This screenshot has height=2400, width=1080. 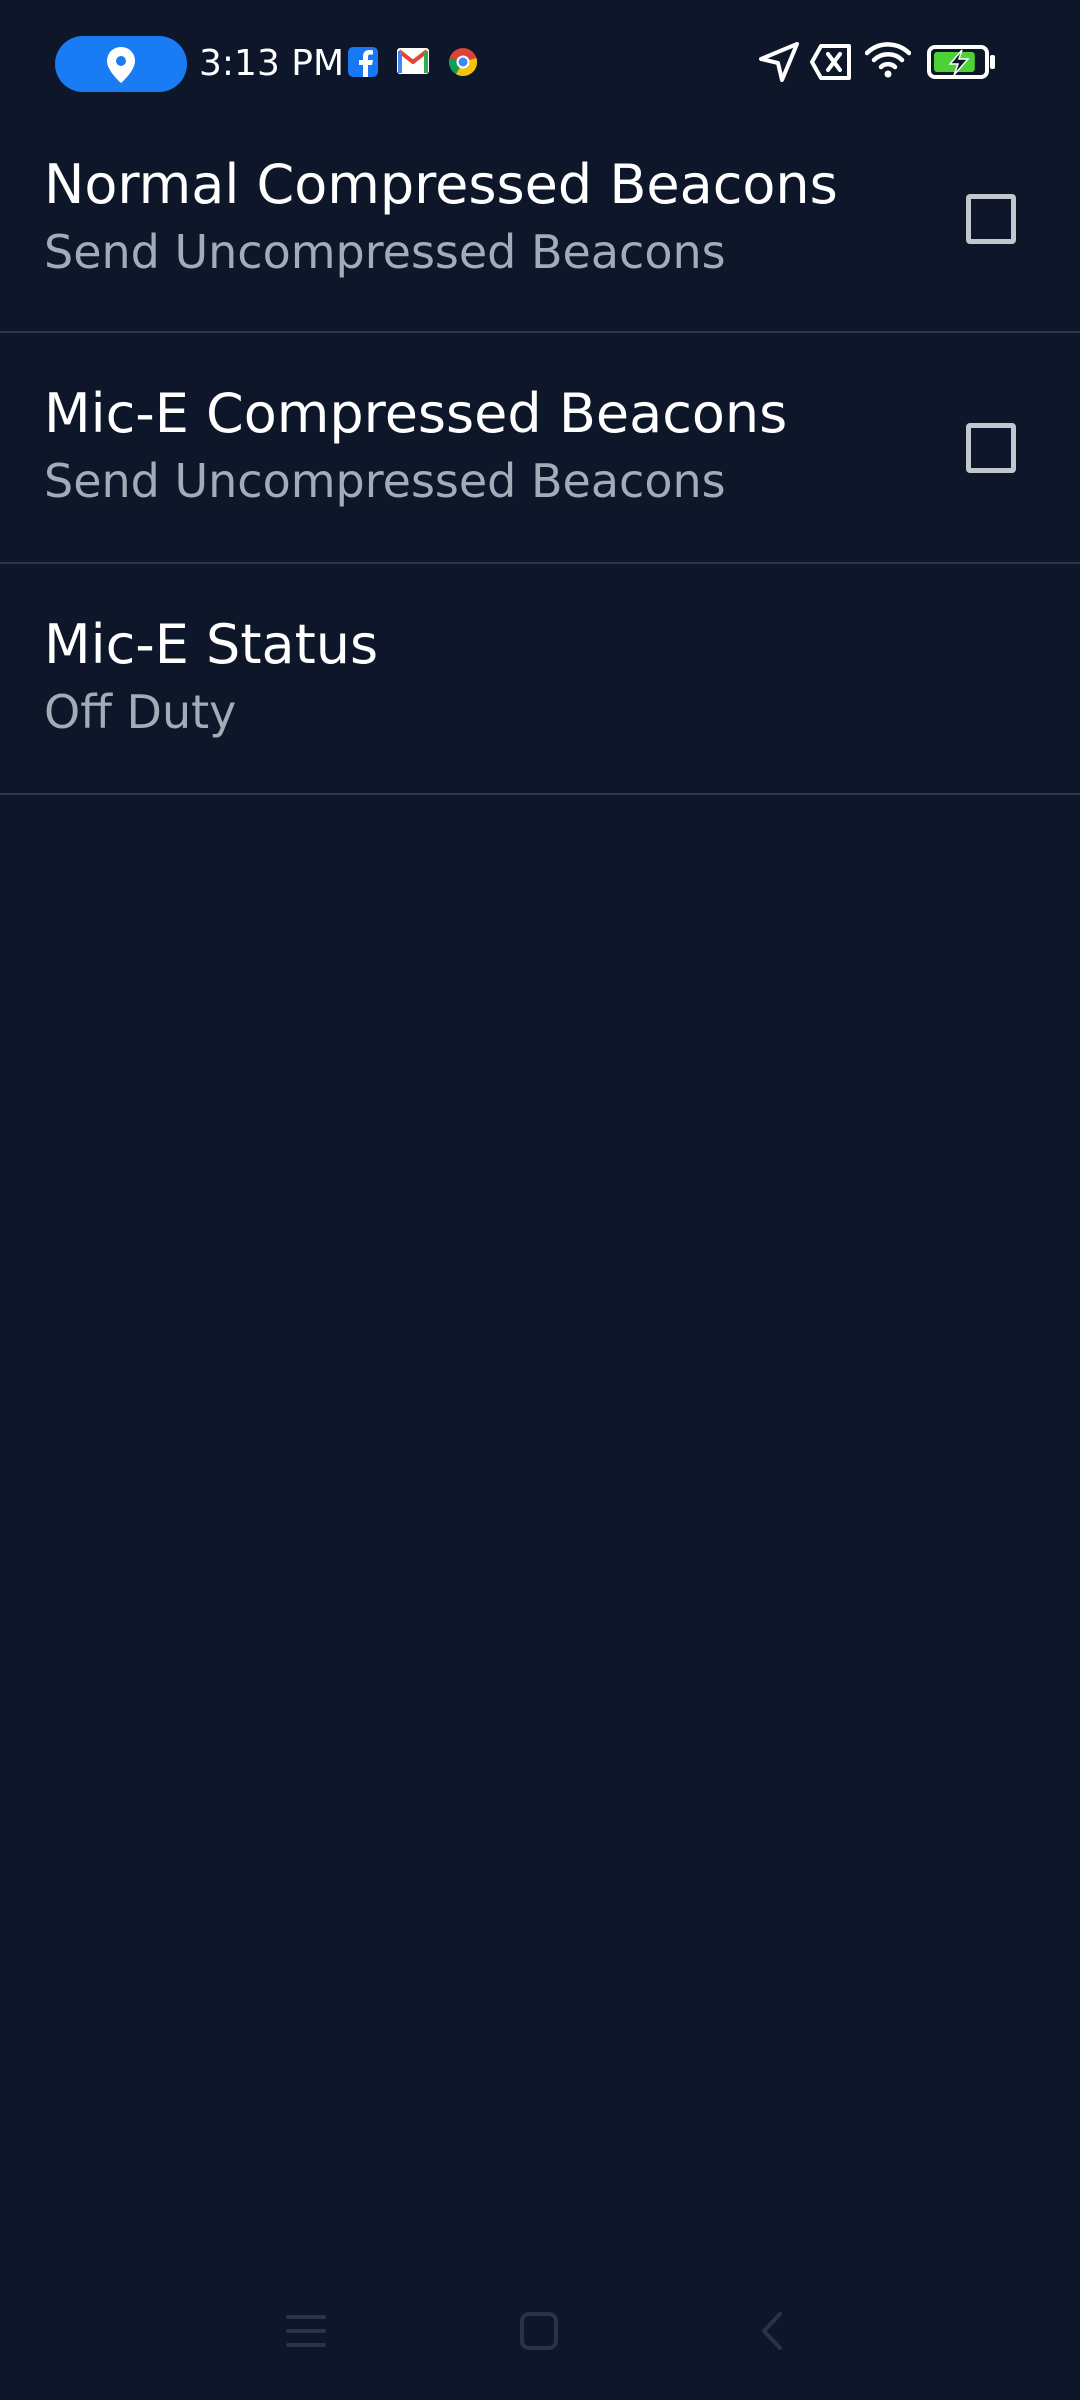 I want to click on chrome-icon, so click(x=463, y=62).